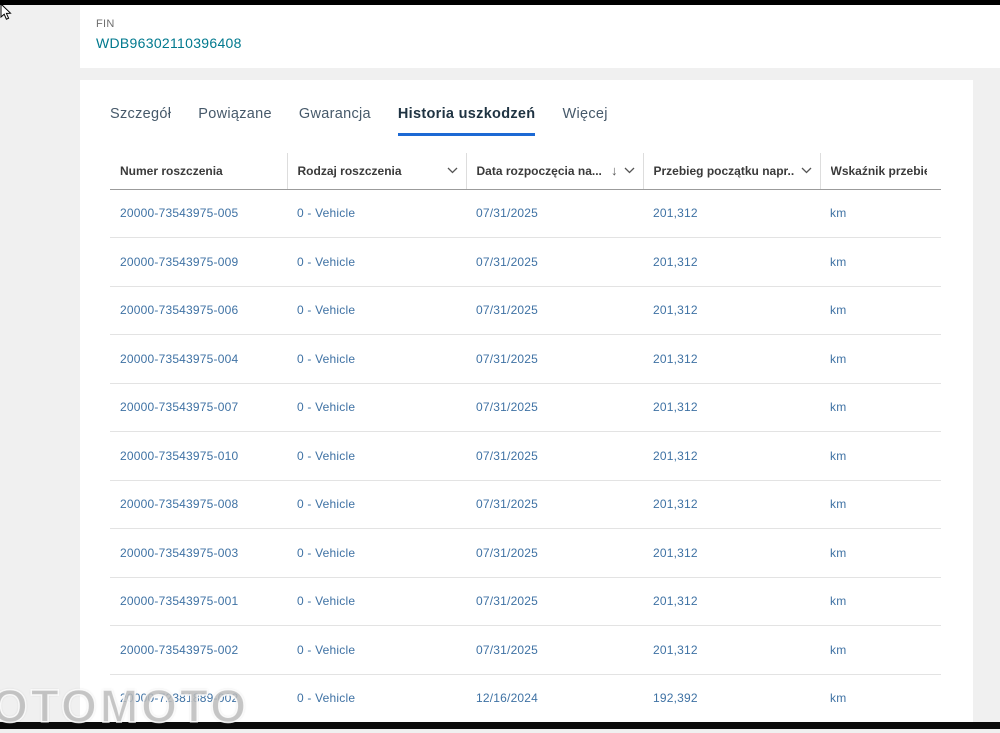 The height and width of the screenshot is (733, 1000). What do you see at coordinates (179, 504) in the screenshot?
I see `claim_number-link: 20000-73543975-008` at bounding box center [179, 504].